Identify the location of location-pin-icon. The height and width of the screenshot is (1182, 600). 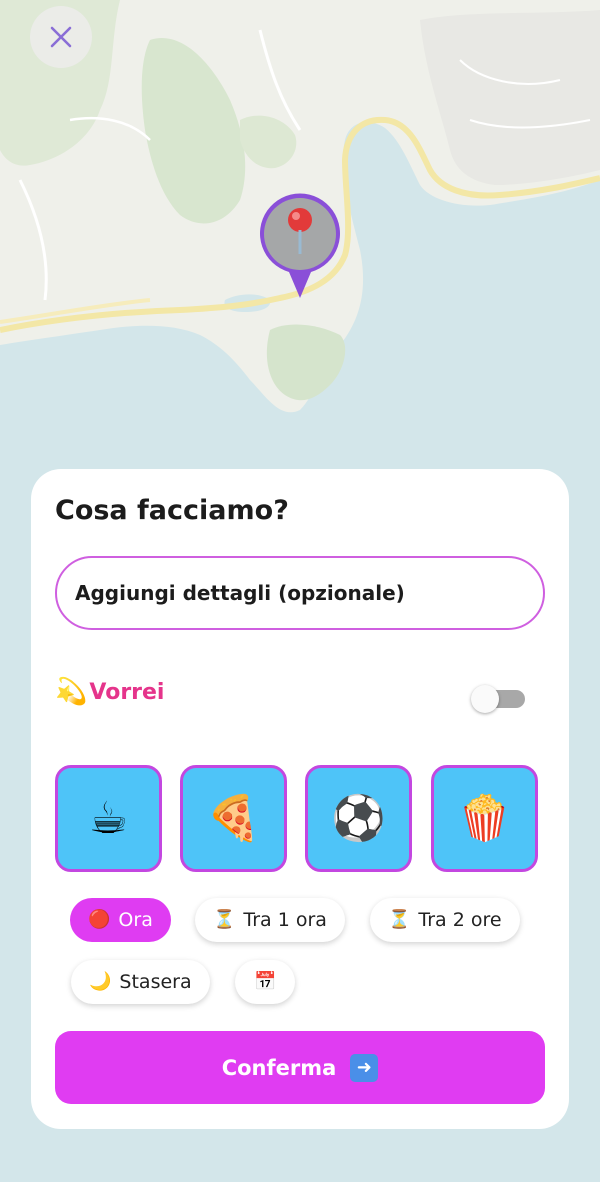
(300, 245).